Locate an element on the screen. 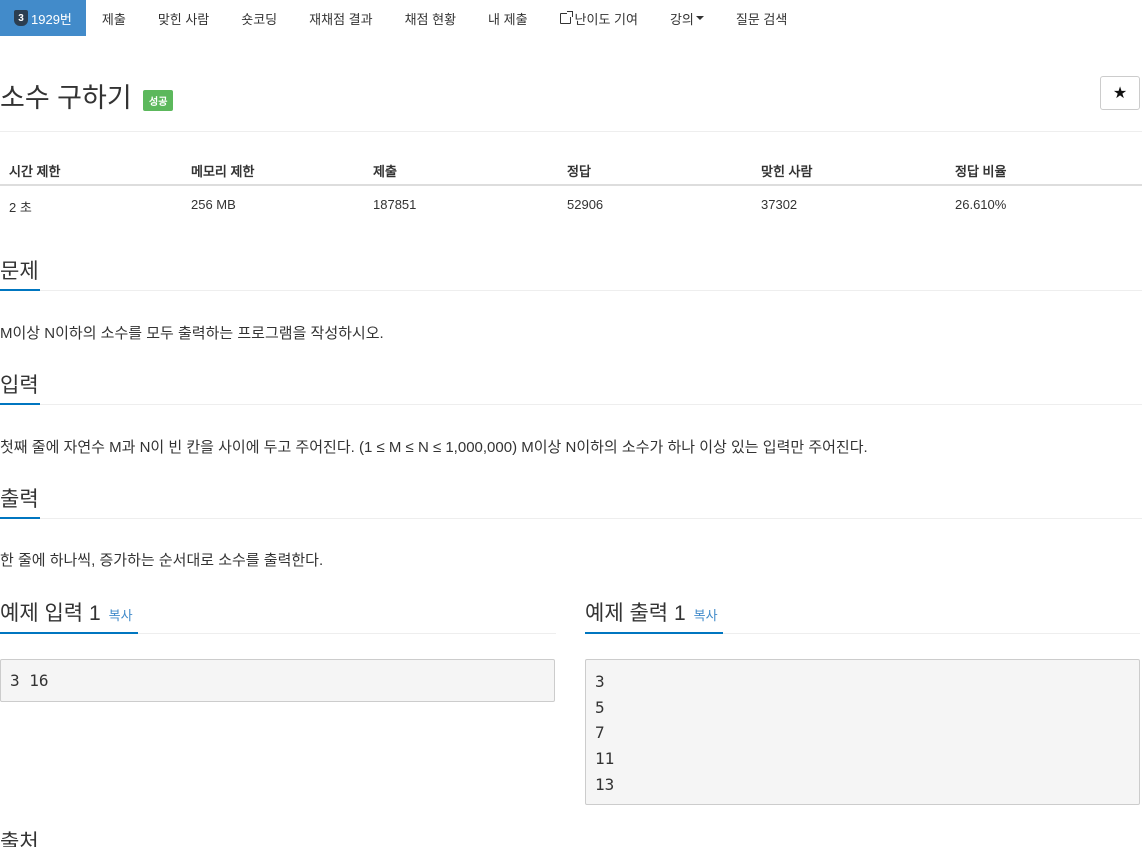  value-memory-limit: 256 MB is located at coordinates (213, 204).